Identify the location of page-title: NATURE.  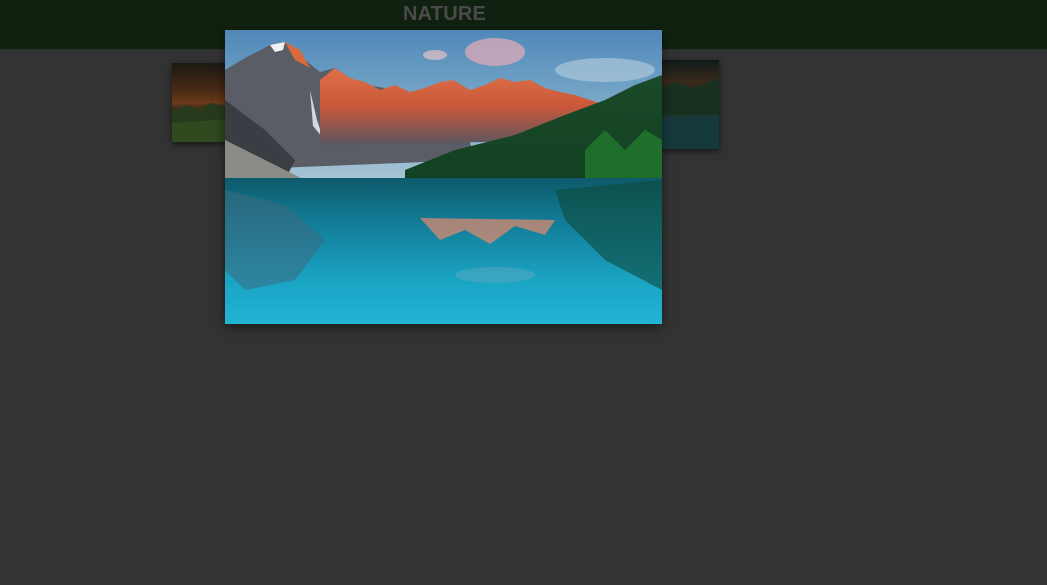
(445, 14).